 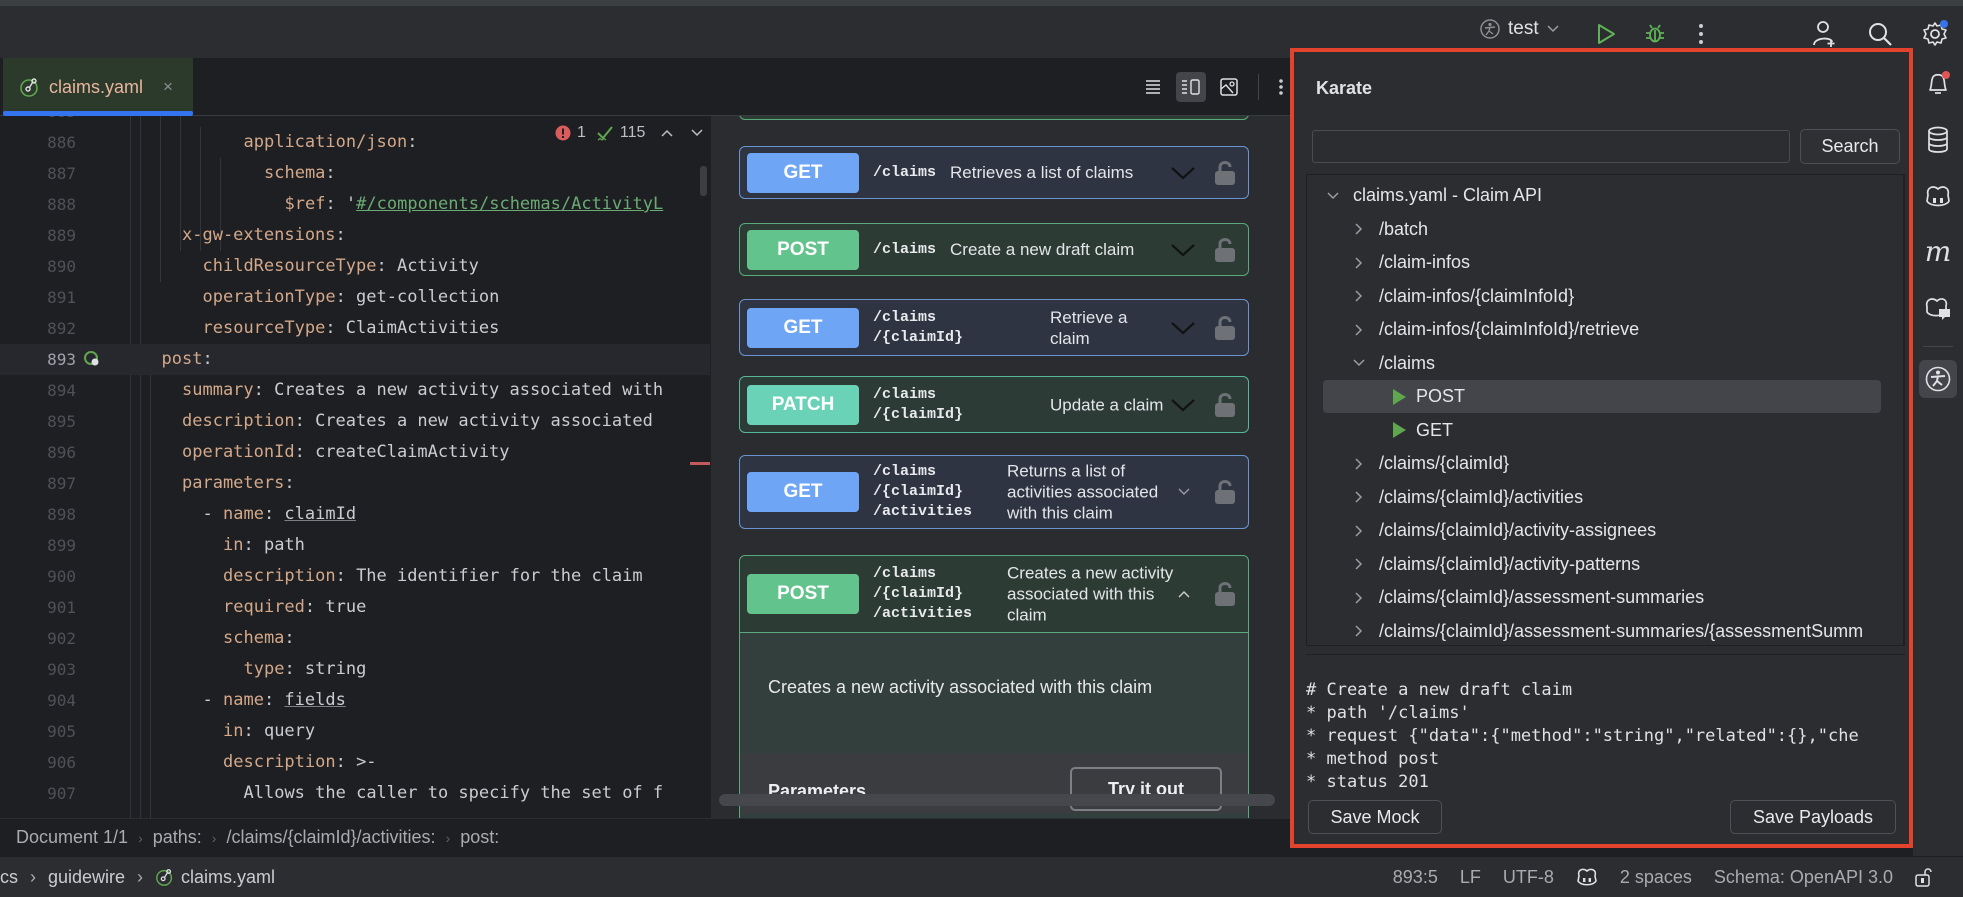 What do you see at coordinates (1602, 463) in the screenshot?
I see `tree-node: /claims/{claimId}` at bounding box center [1602, 463].